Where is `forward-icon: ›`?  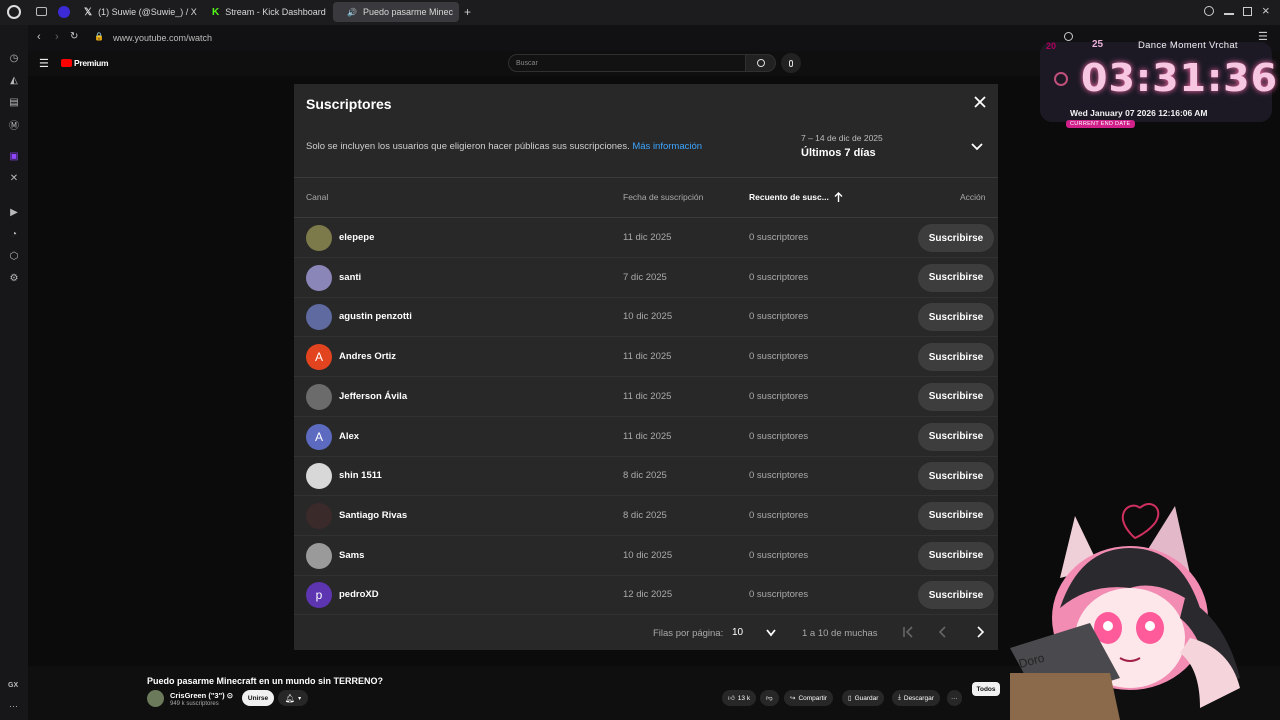
forward-icon: › is located at coordinates (57, 37).